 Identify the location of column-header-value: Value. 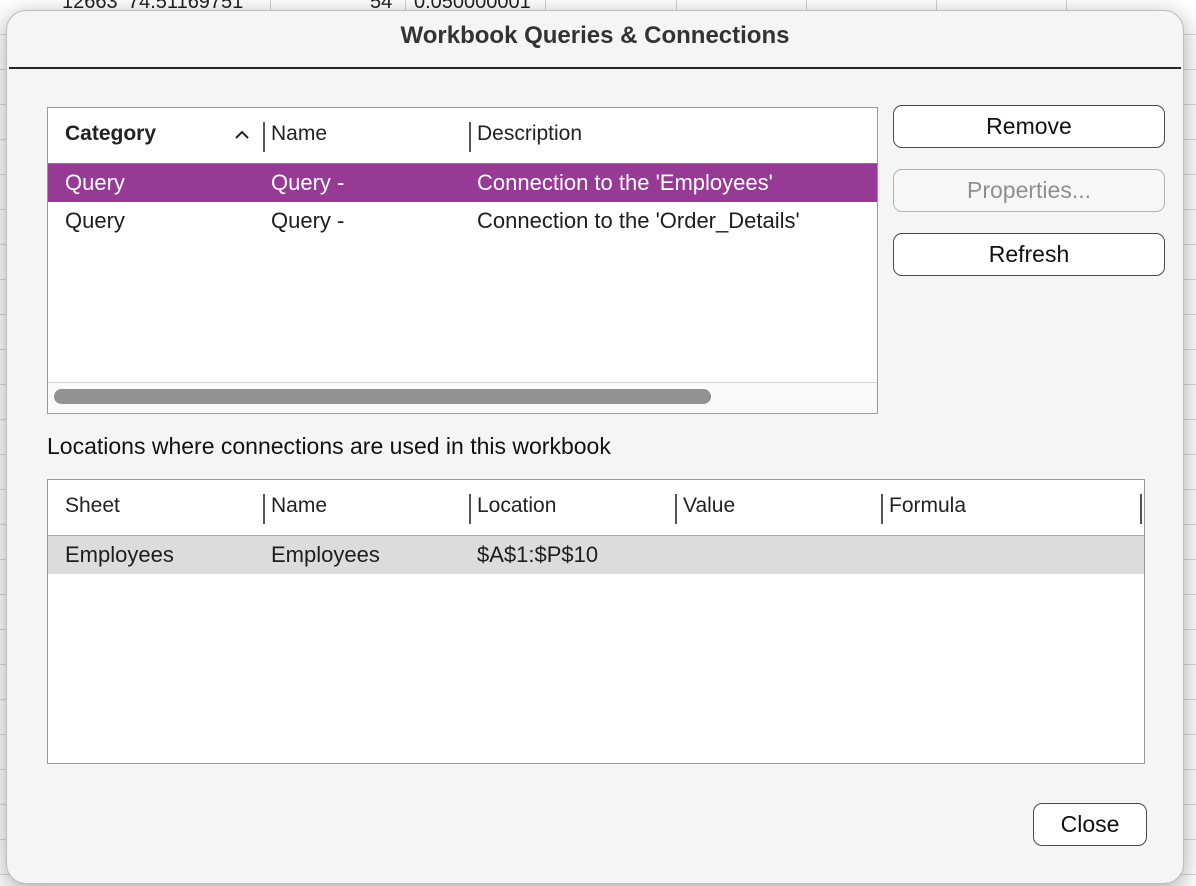
(709, 506).